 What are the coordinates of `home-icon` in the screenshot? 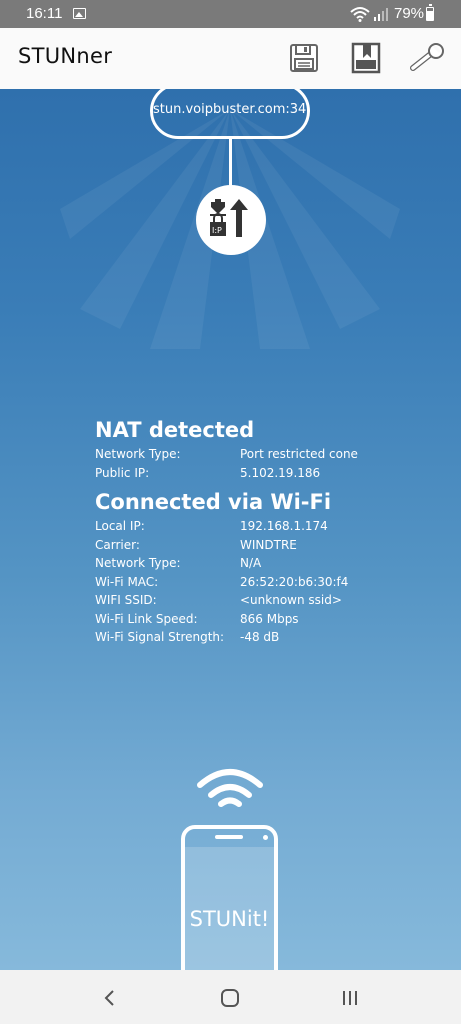 It's located at (230, 998).